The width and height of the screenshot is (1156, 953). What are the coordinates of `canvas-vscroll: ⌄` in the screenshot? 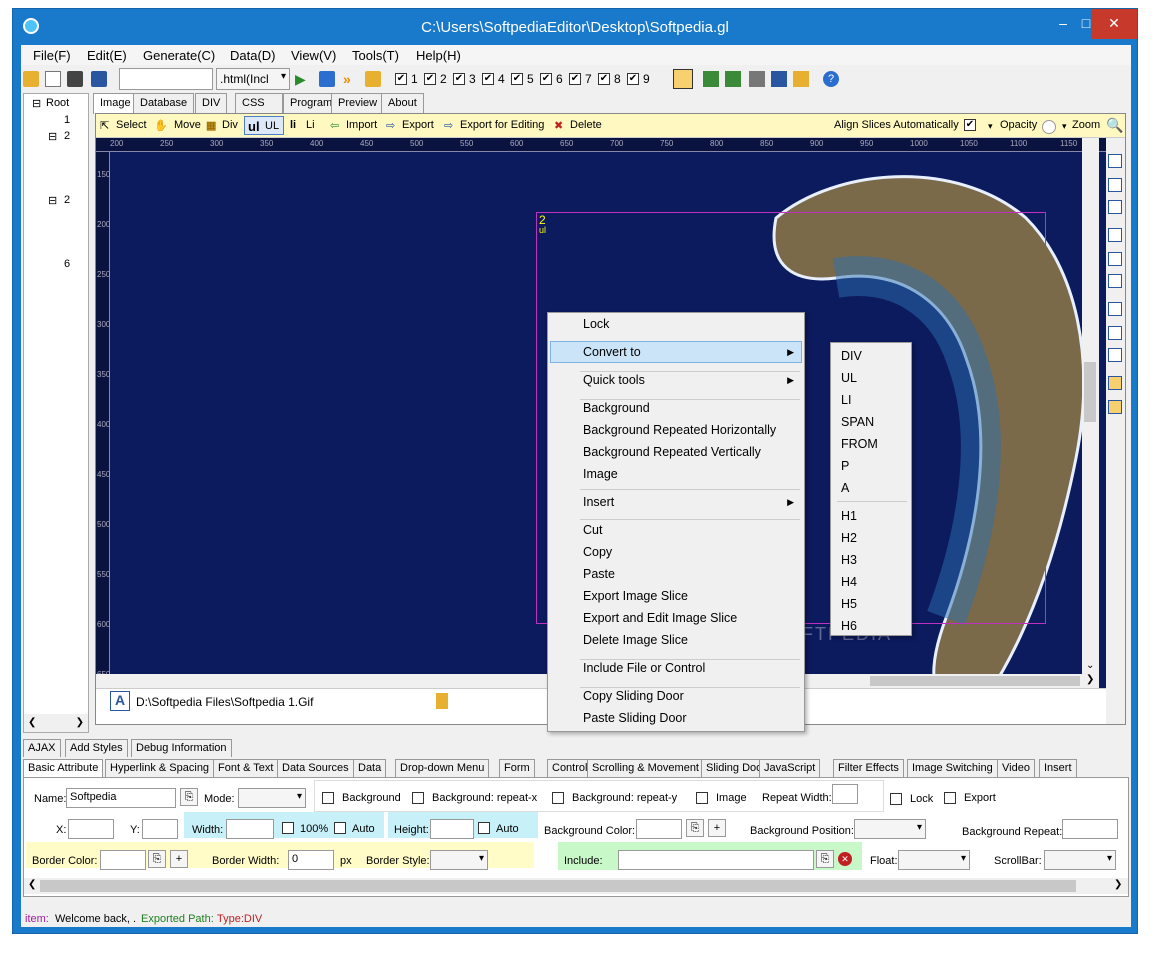 It's located at (1090, 406).